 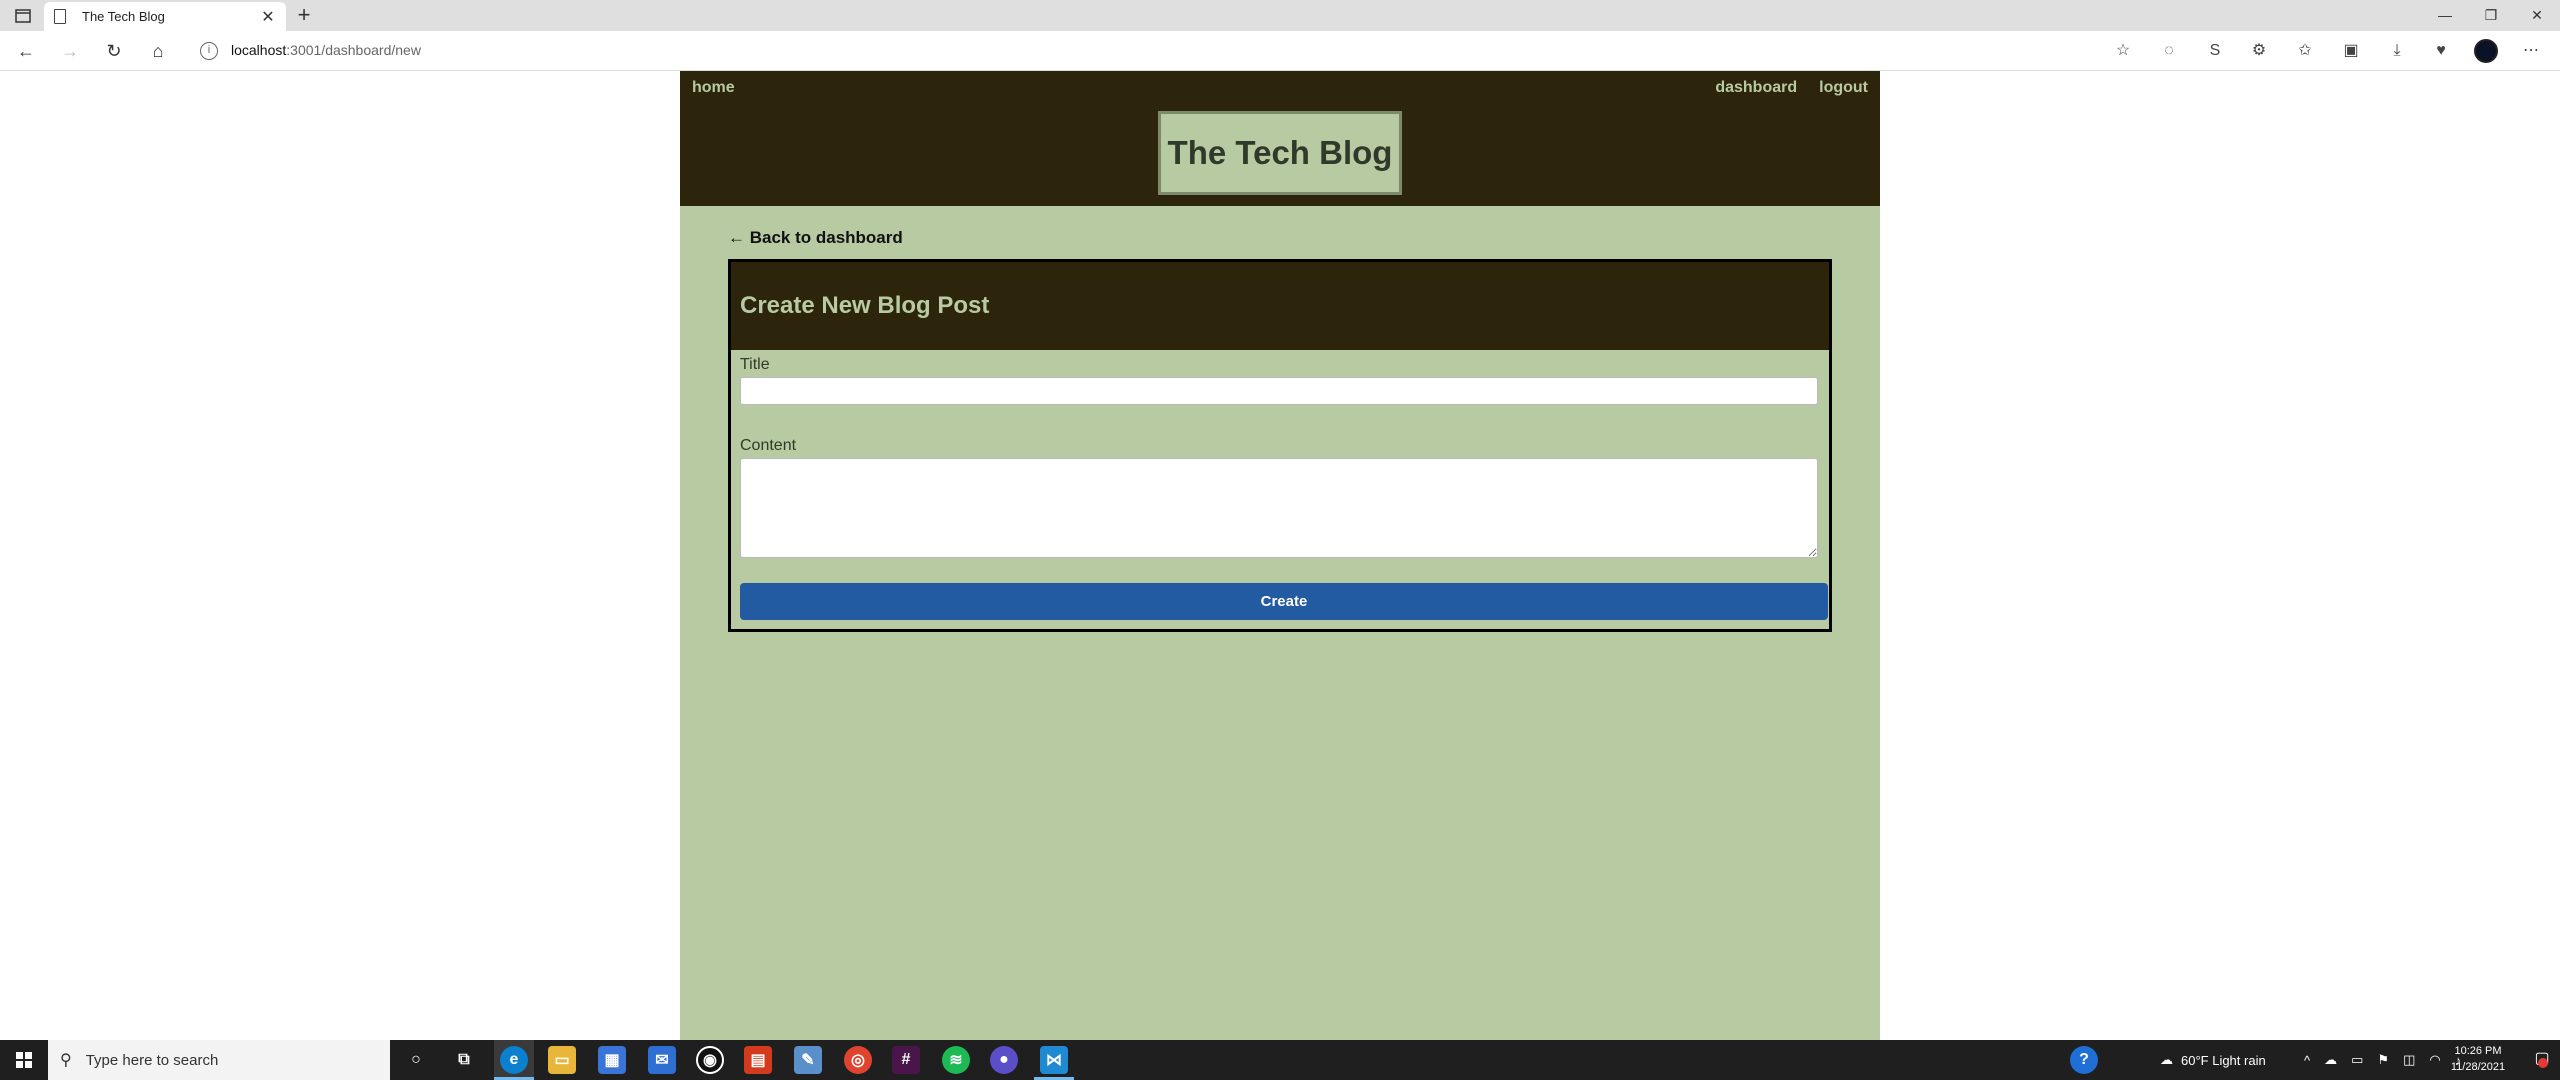 What do you see at coordinates (1756, 88) in the screenshot?
I see `nav-dashboard-link: dashboard` at bounding box center [1756, 88].